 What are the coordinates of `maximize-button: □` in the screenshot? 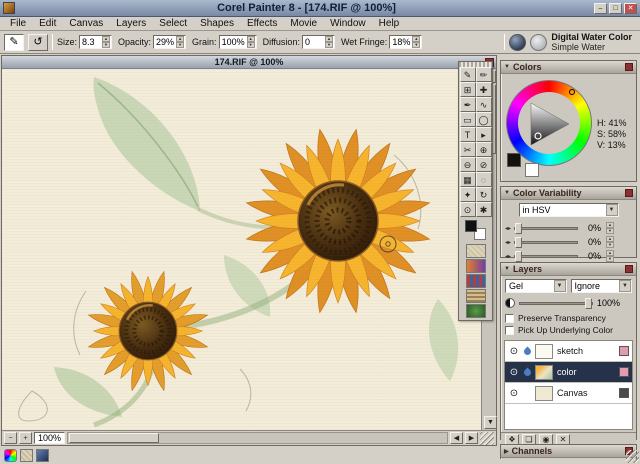 It's located at (615, 8).